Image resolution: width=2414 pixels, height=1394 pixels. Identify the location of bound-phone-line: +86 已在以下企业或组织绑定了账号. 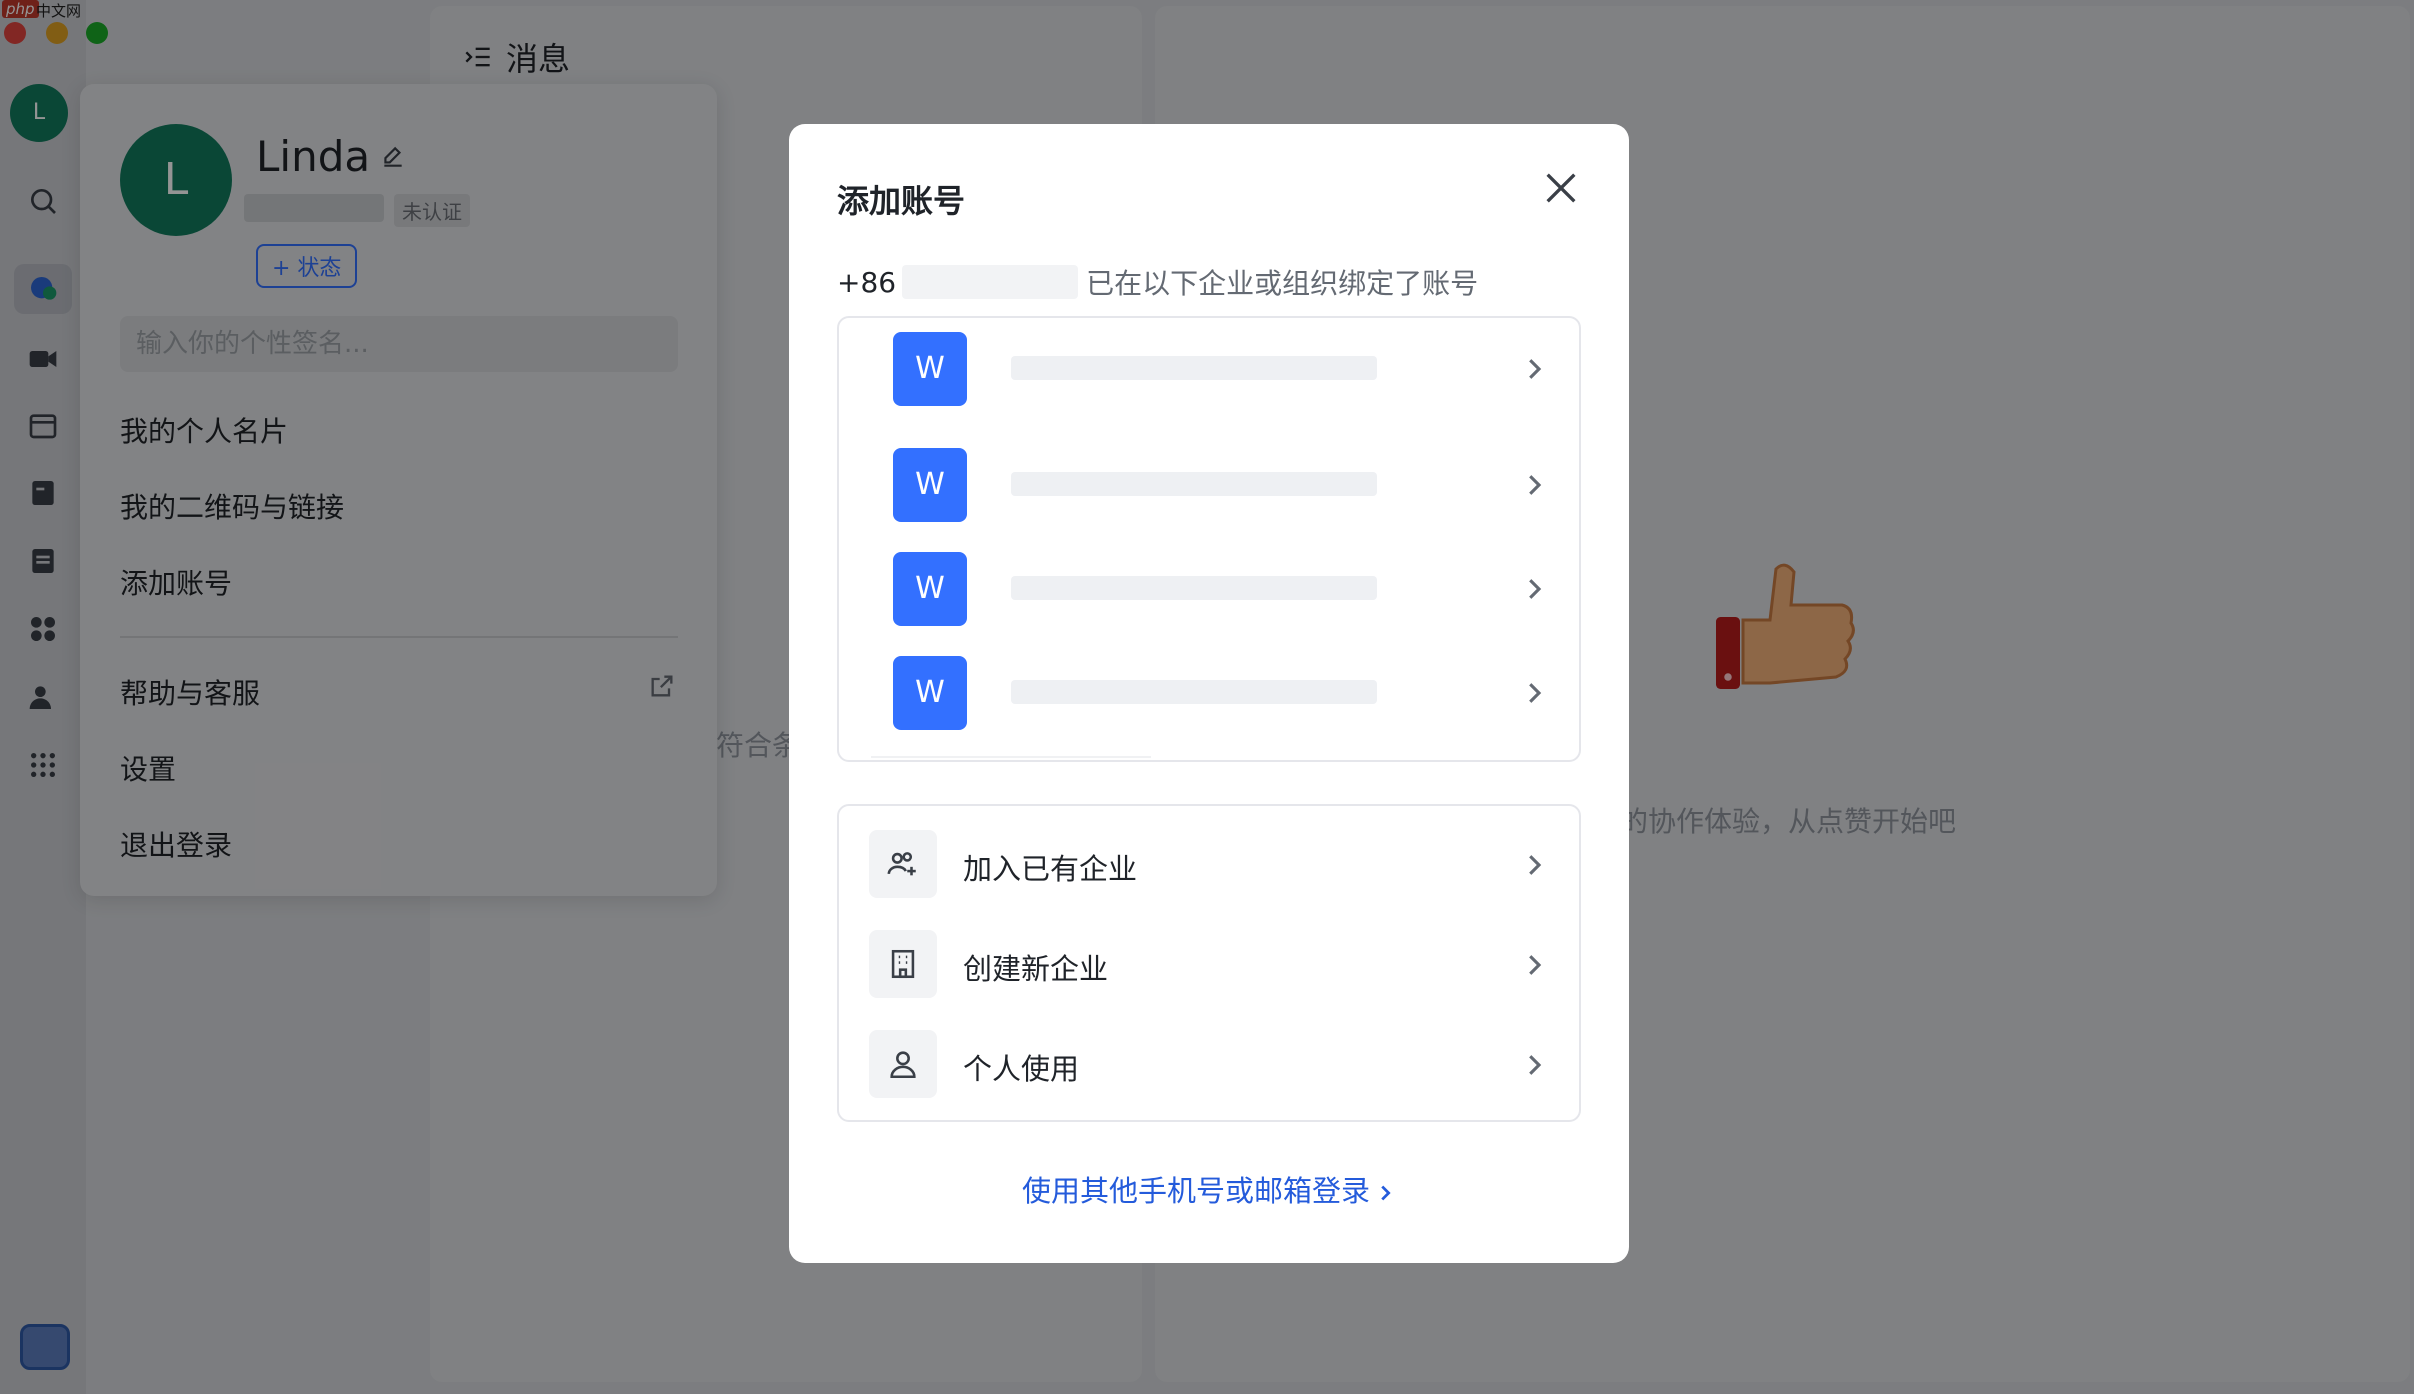
(1157, 282).